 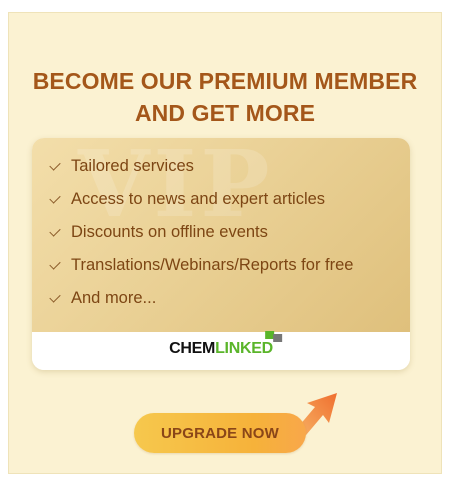 What do you see at coordinates (192, 348) in the screenshot?
I see `logo-text-chem: CHEM` at bounding box center [192, 348].